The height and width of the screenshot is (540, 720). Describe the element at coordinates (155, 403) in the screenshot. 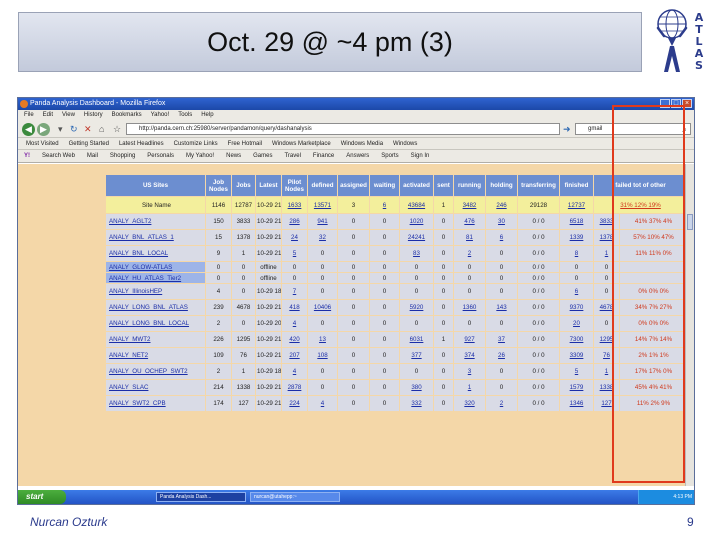

I see `site-name-link: ANALY_SWT2_CPB` at that location.